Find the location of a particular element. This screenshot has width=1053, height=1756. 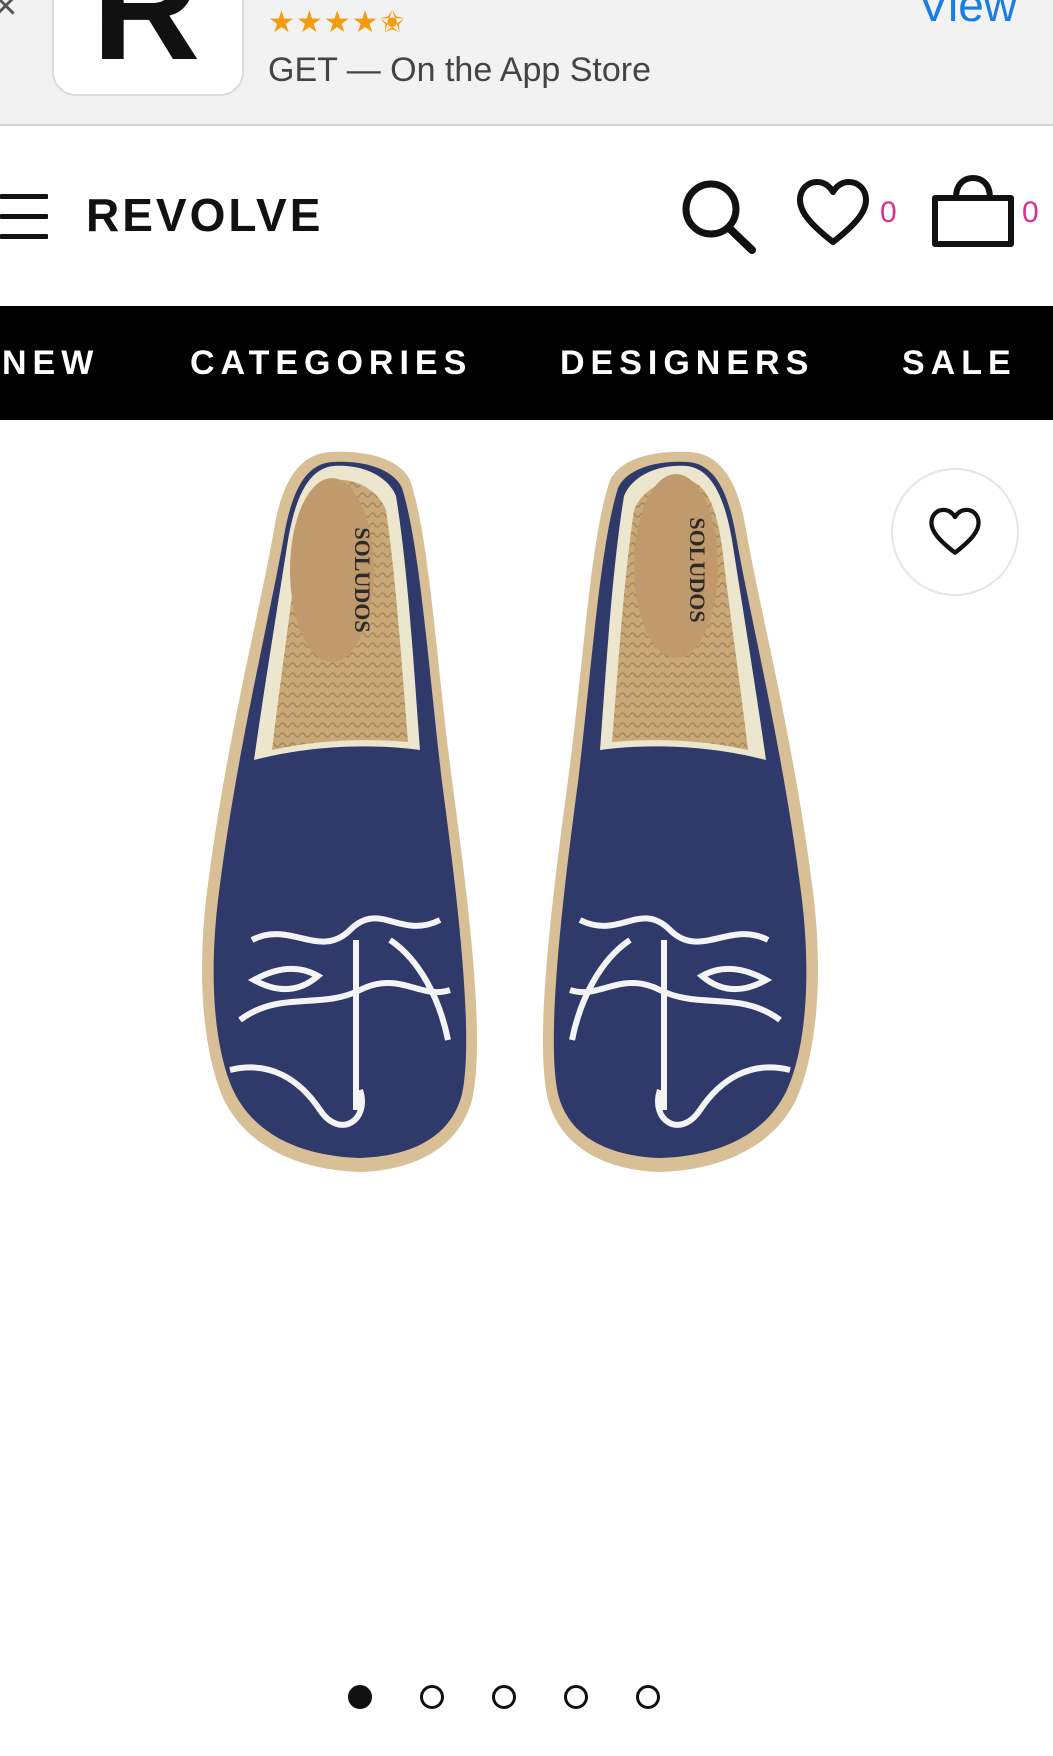

nav-item-sale: SALE is located at coordinates (959, 363).